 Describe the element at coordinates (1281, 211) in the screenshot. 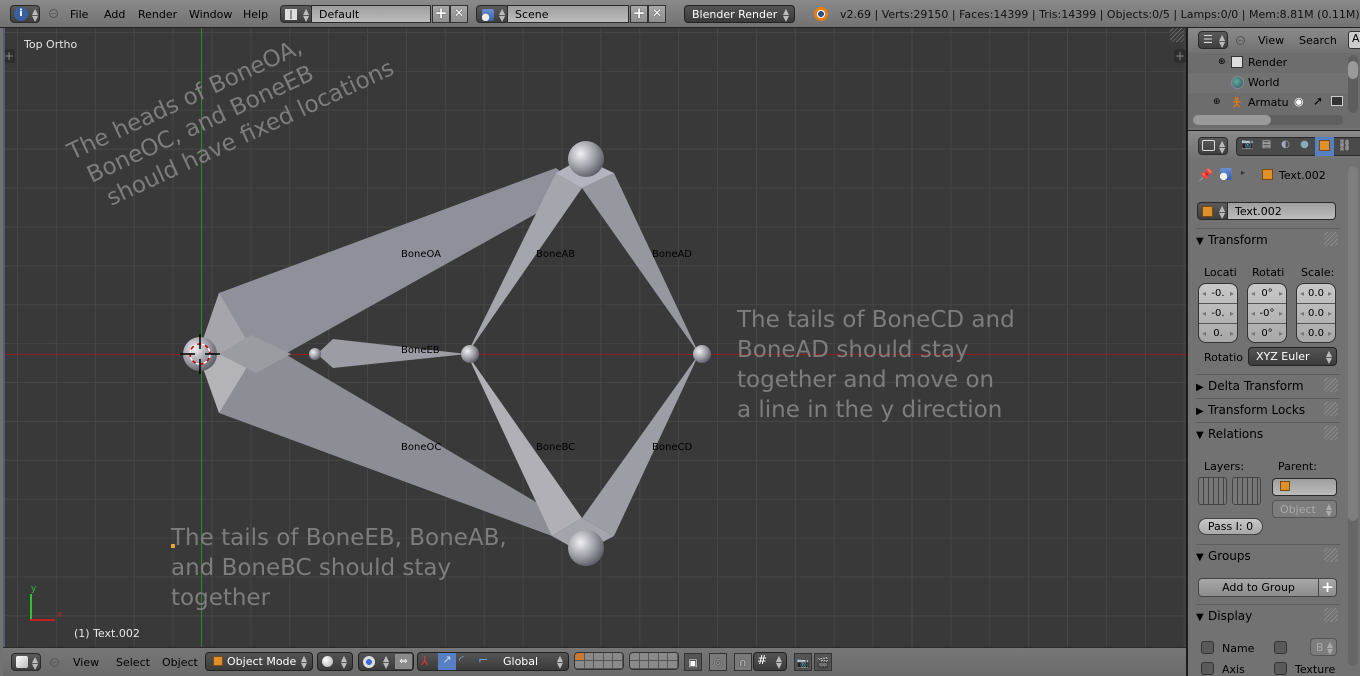

I see `object-name-field: Text.002` at that location.